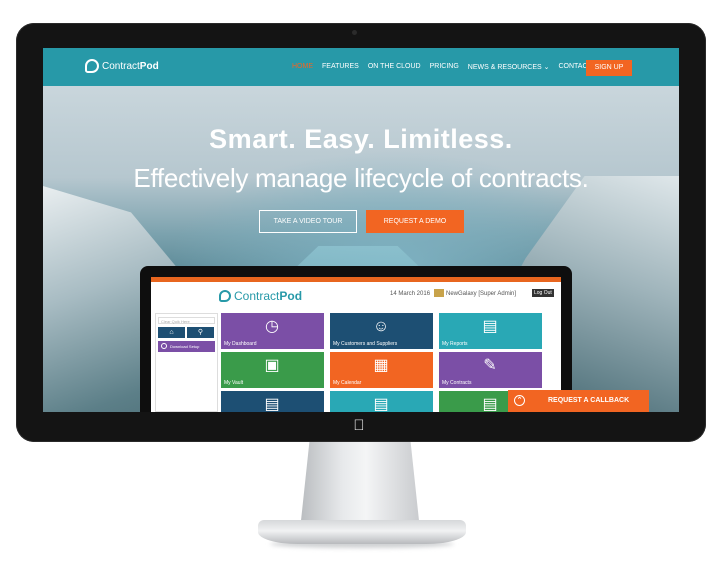 This screenshot has width=720, height=575. Describe the element at coordinates (394, 67) in the screenshot. I see `nav-on-the-cloud: ON THE CLOUD` at that location.